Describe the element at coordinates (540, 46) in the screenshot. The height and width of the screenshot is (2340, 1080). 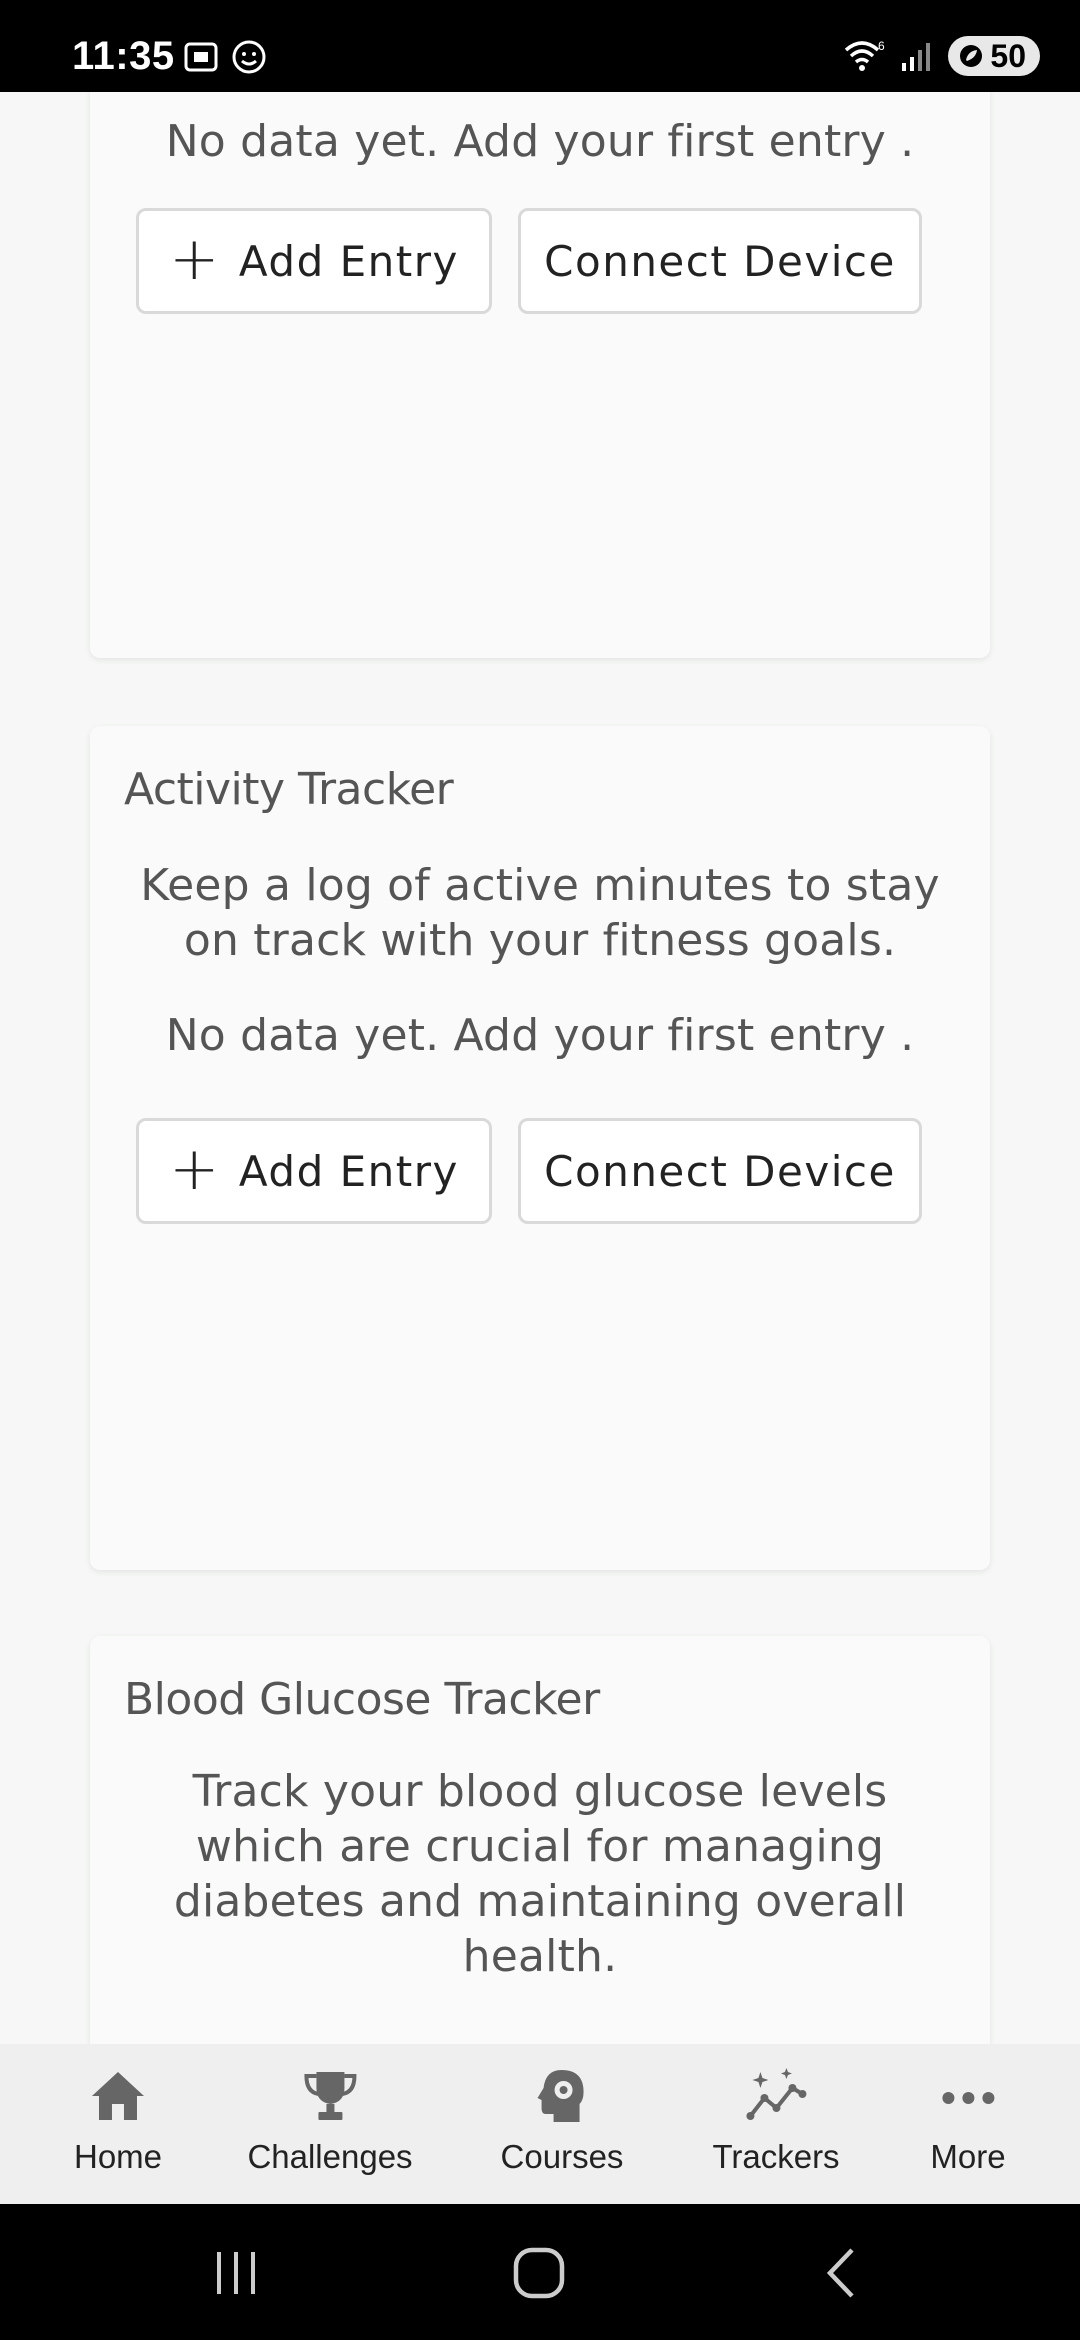
I see `status-bar: 11:35 6 50` at that location.